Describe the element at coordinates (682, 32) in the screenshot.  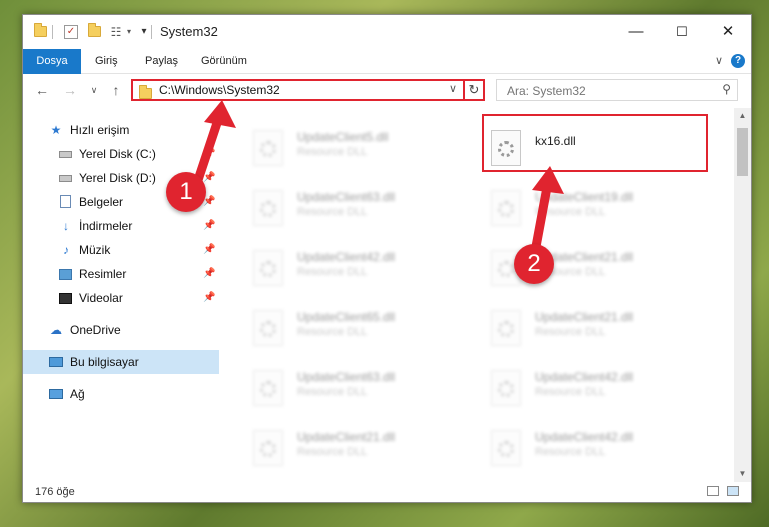
I see `maximize-button: ☐` at that location.